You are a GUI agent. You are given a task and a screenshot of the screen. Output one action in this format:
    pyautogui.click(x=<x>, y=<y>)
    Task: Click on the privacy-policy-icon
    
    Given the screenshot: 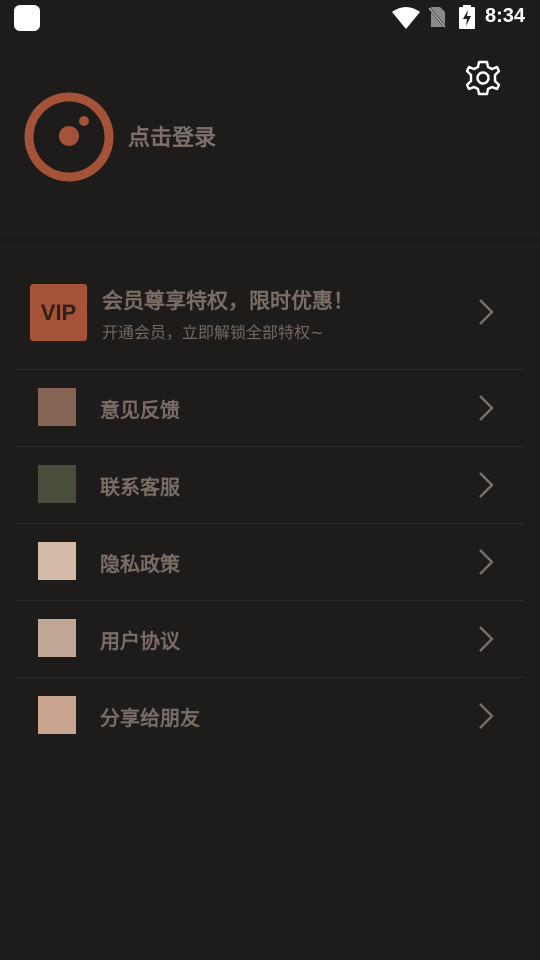 What is the action you would take?
    pyautogui.click(x=57, y=561)
    